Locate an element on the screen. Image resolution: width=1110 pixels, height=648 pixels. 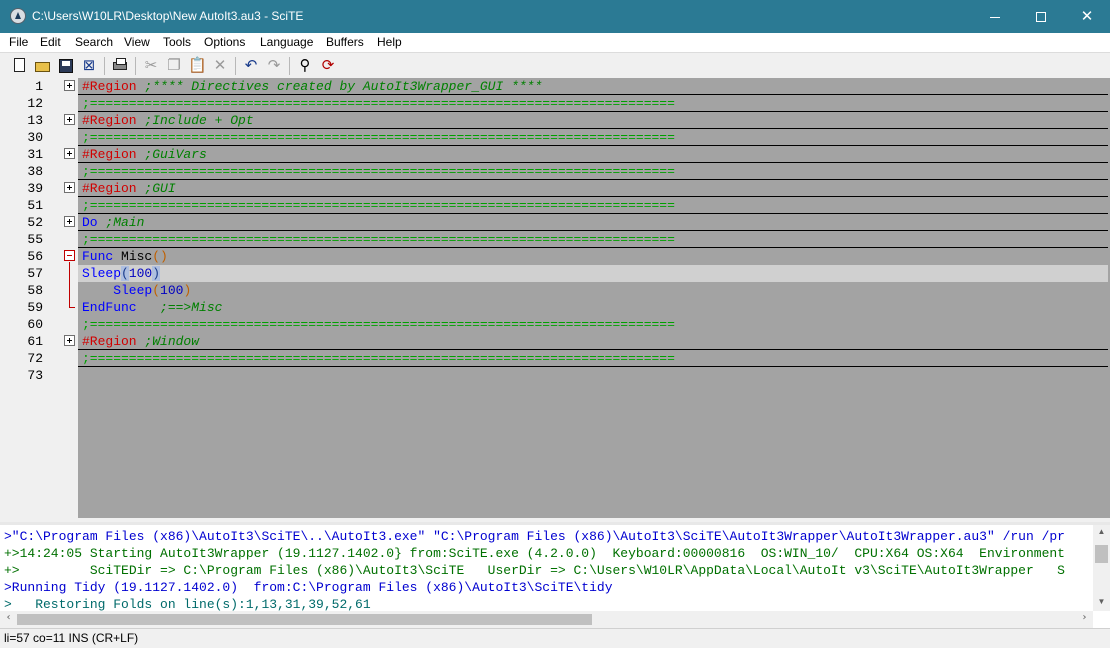
redo-button: ↷ is located at coordinates (274, 65).